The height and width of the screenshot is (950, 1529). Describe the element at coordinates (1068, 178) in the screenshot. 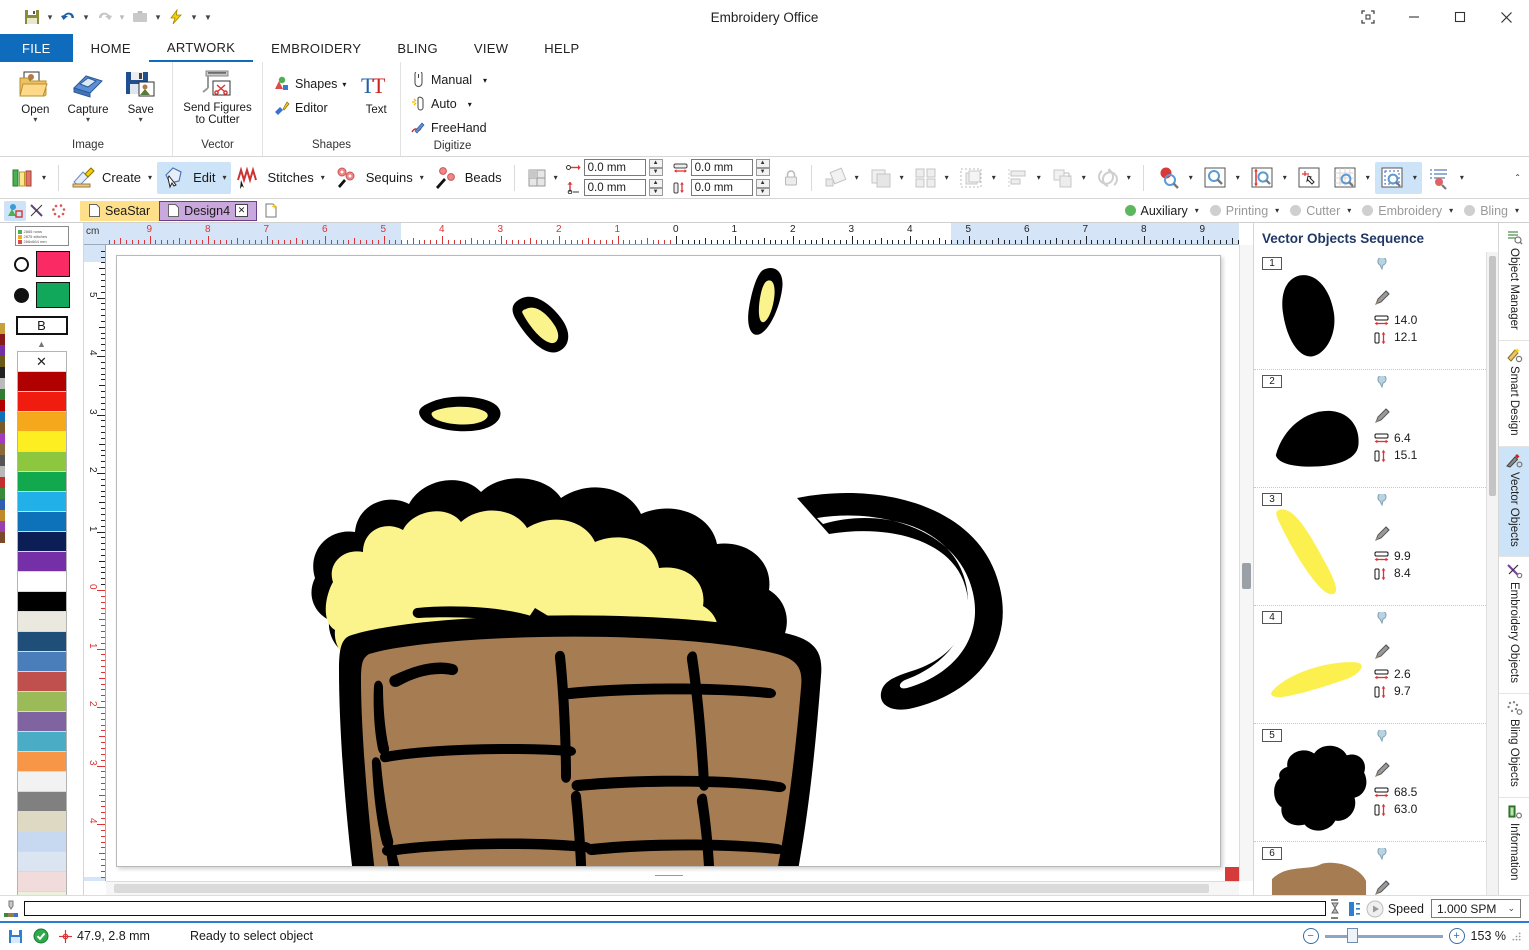

I see `distribute-button: ▾` at that location.